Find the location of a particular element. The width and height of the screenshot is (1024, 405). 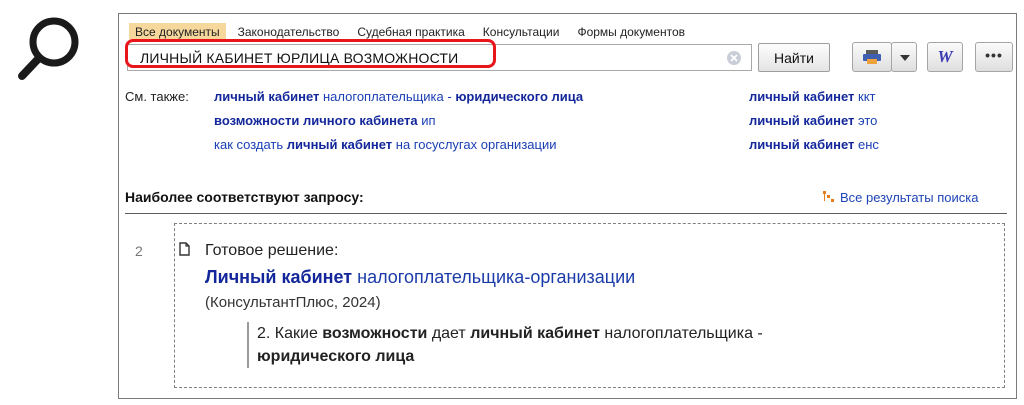

snippet-bold: юридического лица is located at coordinates (336, 356).